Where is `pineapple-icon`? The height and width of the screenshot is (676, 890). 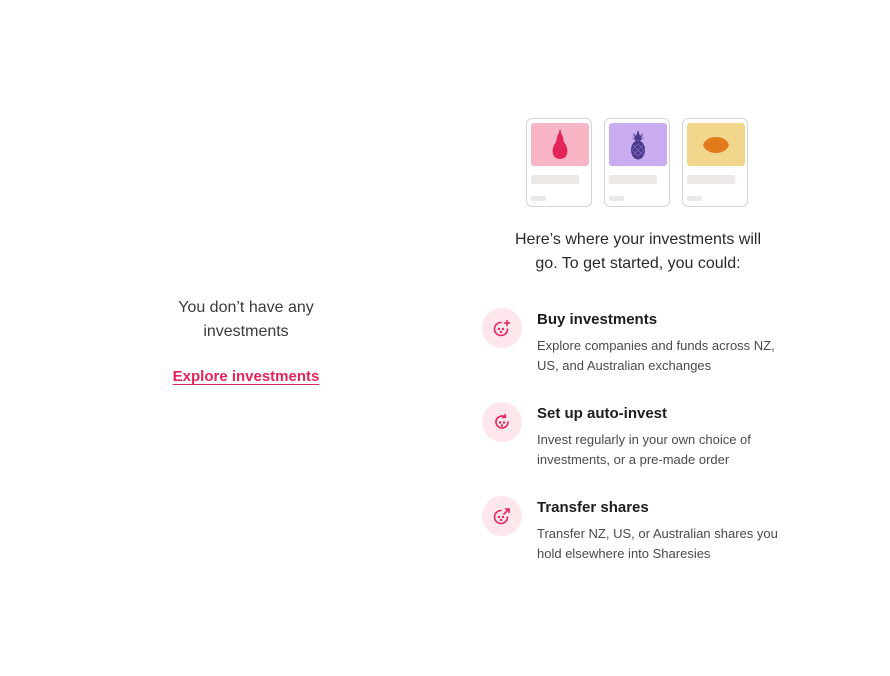 pineapple-icon is located at coordinates (638, 144).